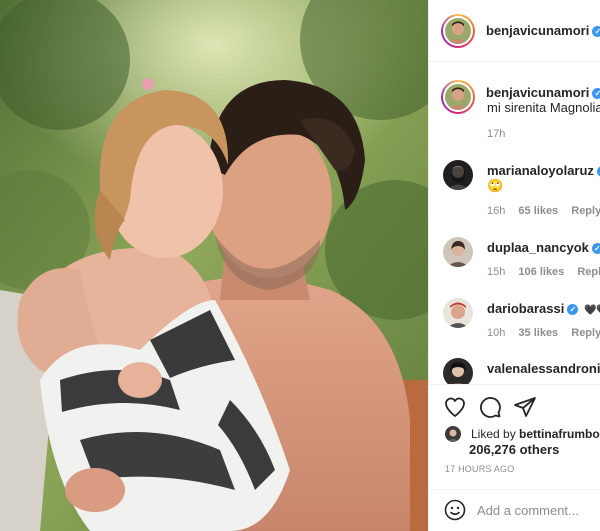  I want to click on comment-meta: 15h 106 likes Reply, so click(543, 272).